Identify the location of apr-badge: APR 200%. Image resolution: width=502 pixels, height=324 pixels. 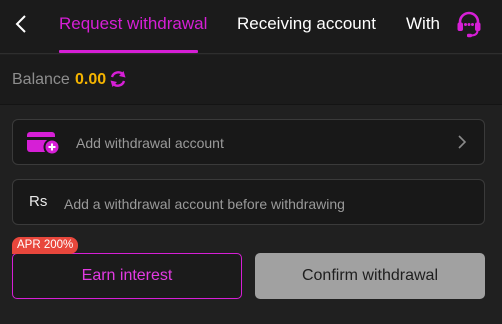
(45, 245).